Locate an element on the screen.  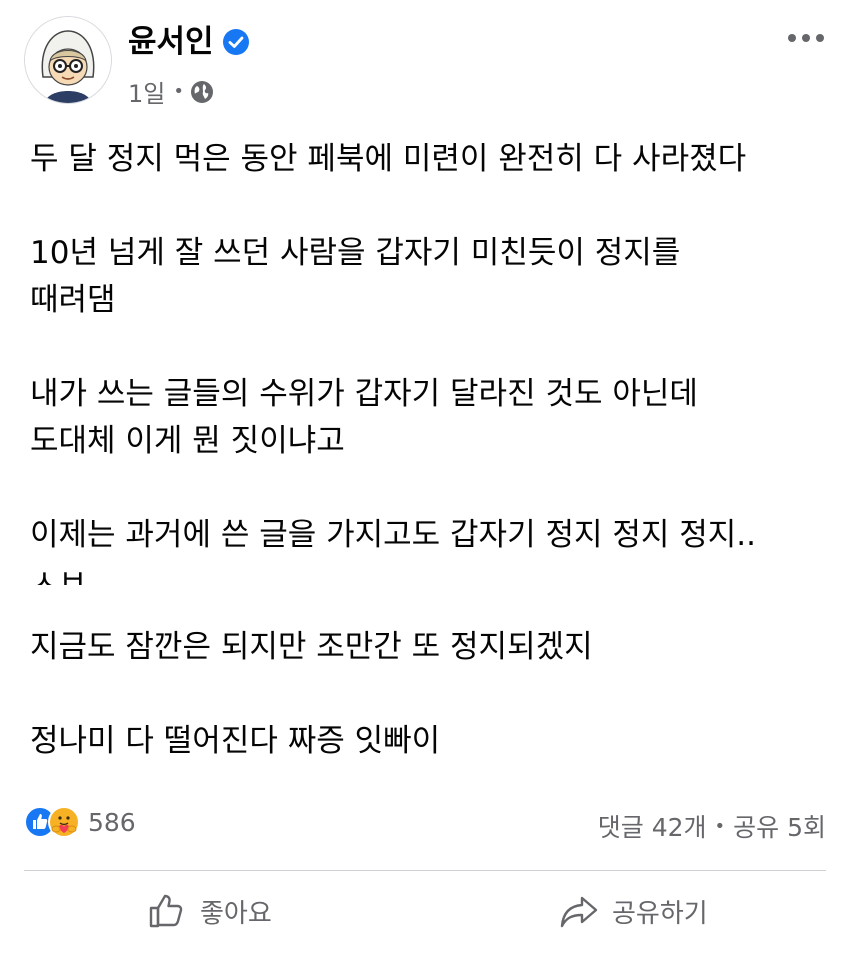
post-line: 도대체 이게 뭔 짓이냐고 is located at coordinates (187, 441).